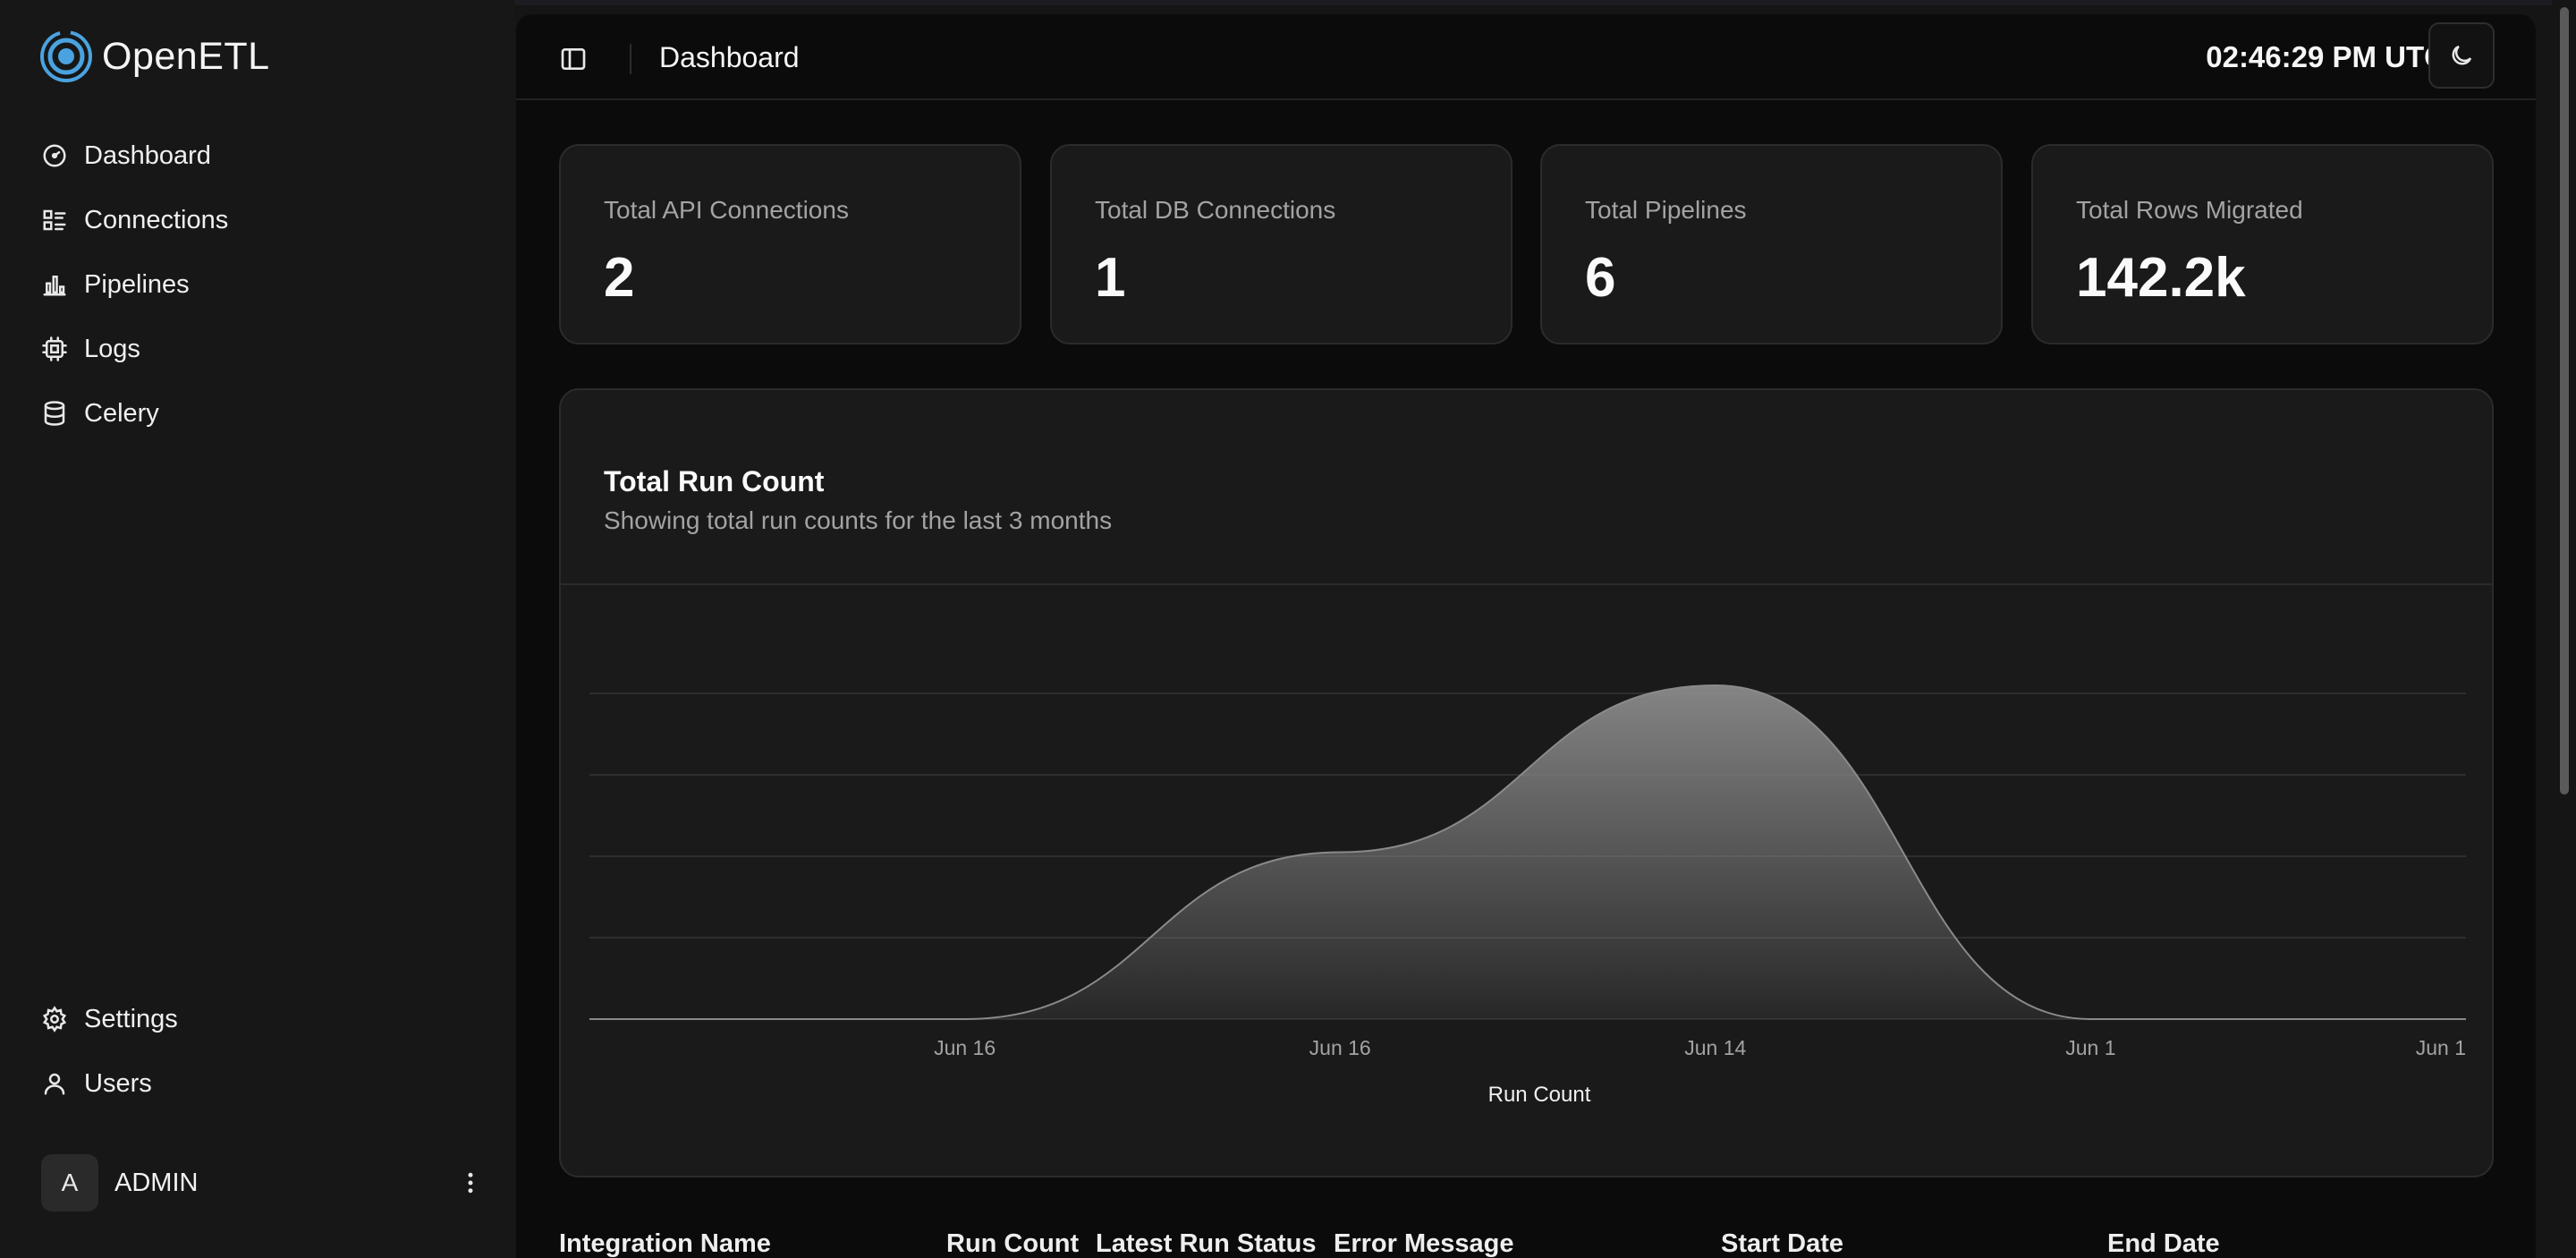 The height and width of the screenshot is (1258, 2576). Describe the element at coordinates (1281, 244) in the screenshot. I see `stat-card-db-connections: Total DB Connections 1` at that location.